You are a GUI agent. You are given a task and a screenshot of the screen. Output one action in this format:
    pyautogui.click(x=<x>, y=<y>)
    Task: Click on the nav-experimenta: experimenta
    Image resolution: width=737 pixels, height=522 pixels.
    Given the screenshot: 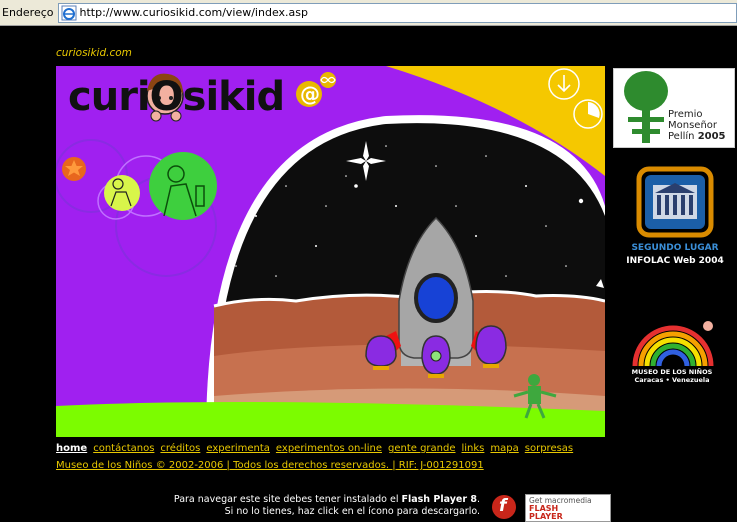 What is the action you would take?
    pyautogui.click(x=238, y=448)
    